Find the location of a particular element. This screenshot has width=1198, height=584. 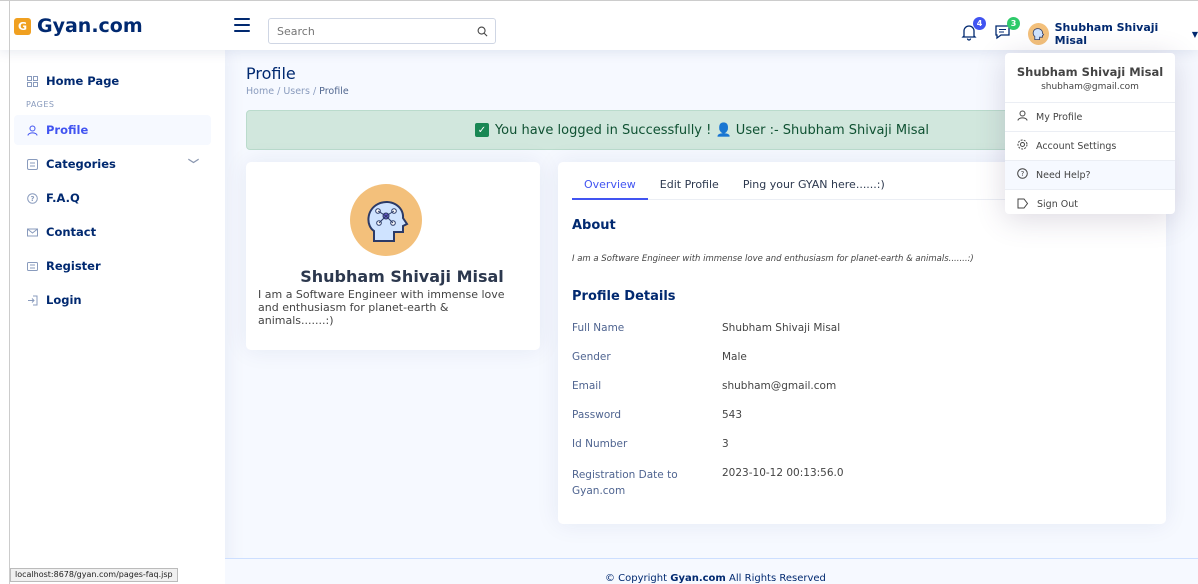

detail-value: 2023-10-12 00:13:56.0 is located at coordinates (783, 473).